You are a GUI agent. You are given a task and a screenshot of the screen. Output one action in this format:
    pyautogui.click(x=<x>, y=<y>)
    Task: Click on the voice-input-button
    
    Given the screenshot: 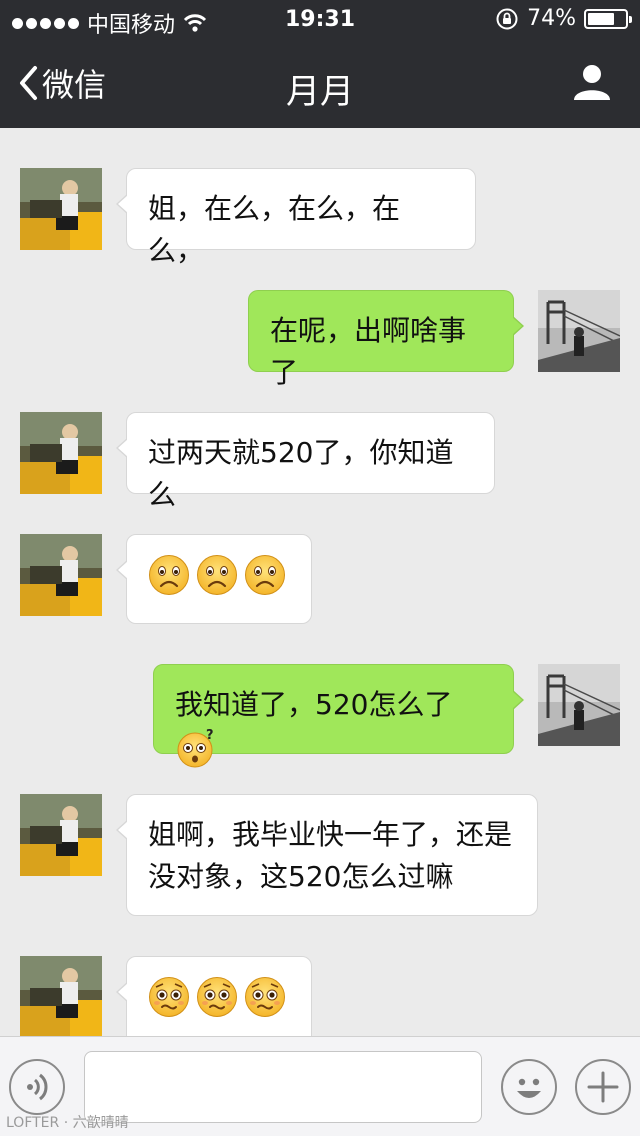 What is the action you would take?
    pyautogui.click(x=37, y=1087)
    